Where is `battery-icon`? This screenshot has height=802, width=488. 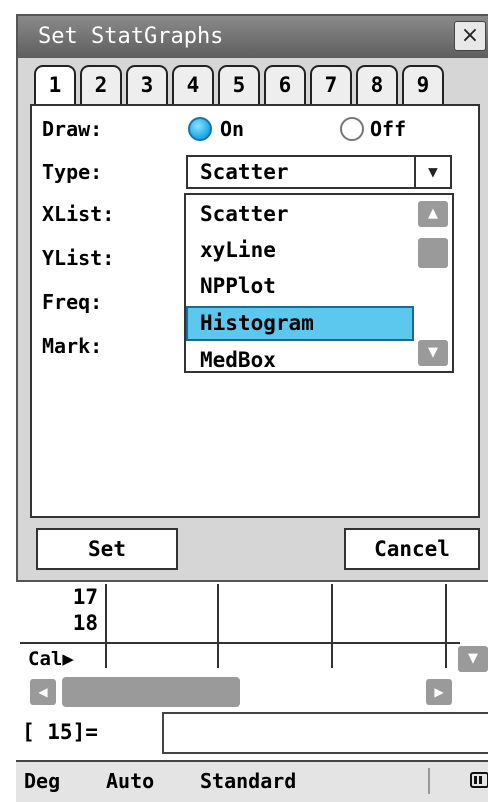
battery-icon is located at coordinates (478, 780).